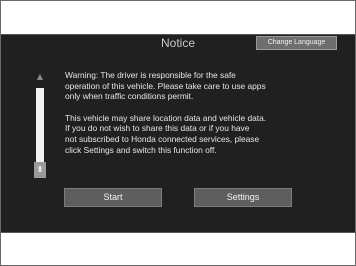 This screenshot has width=356, height=266. What do you see at coordinates (40, 125) in the screenshot?
I see `scrollbar-thumb` at bounding box center [40, 125].